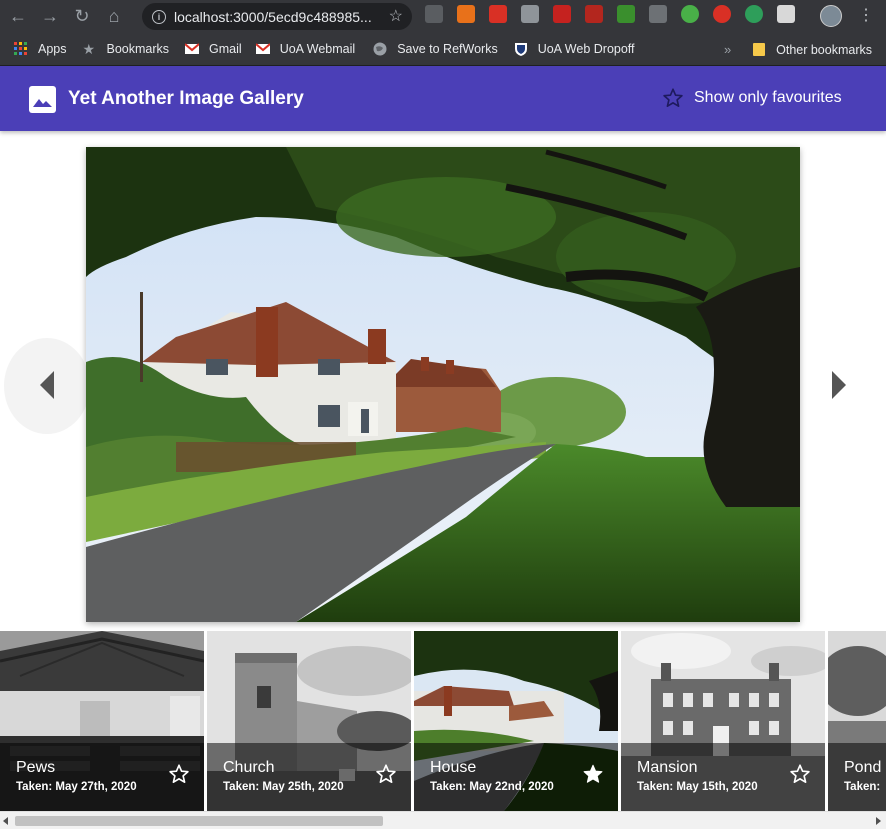 This screenshot has width=886, height=829. I want to click on bookmarks-overflow-chevron: », so click(727, 49).